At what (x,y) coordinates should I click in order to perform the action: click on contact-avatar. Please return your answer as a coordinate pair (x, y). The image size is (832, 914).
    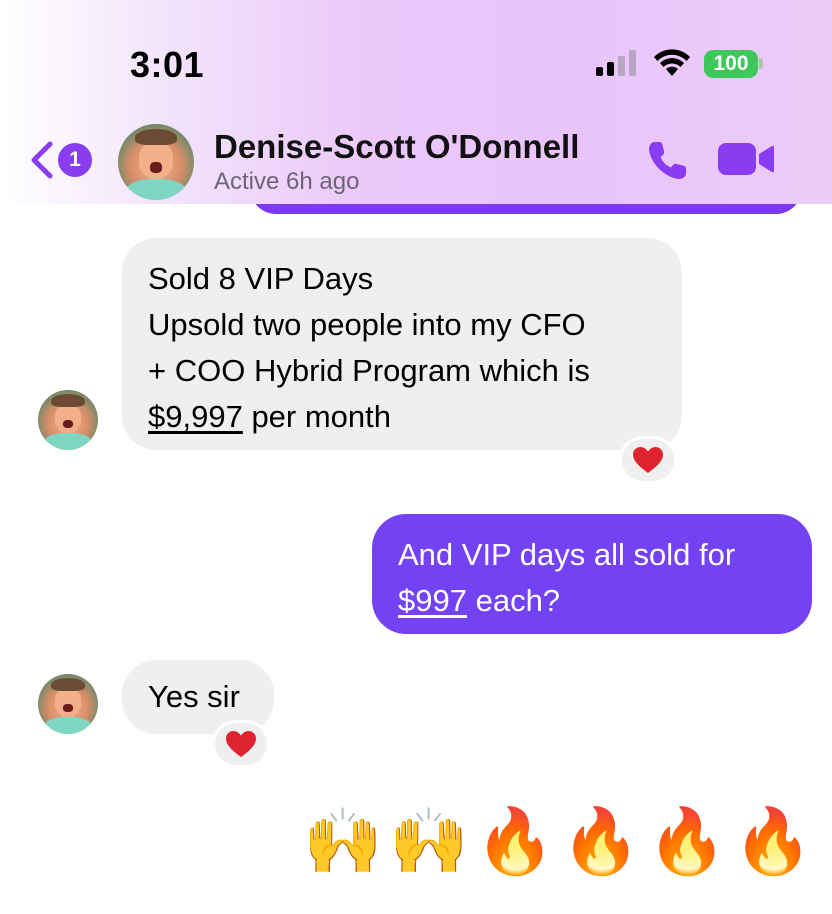
    Looking at the image, I should click on (156, 162).